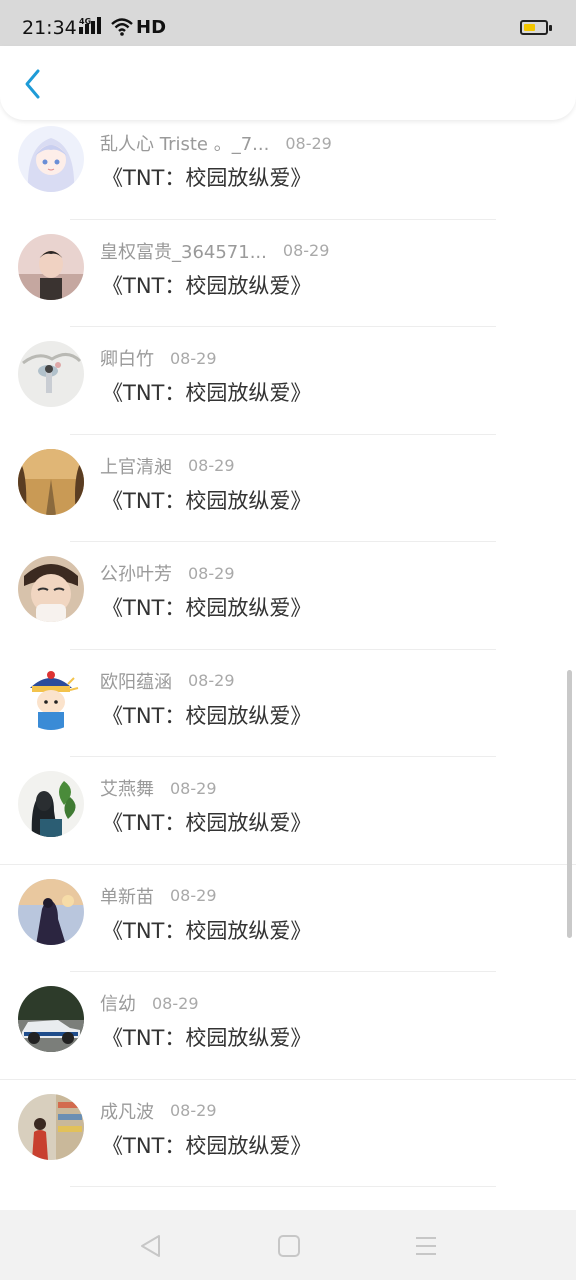 The width and height of the screenshot is (576, 1280). What do you see at coordinates (529, 27) in the screenshot?
I see `battery-fill` at bounding box center [529, 27].